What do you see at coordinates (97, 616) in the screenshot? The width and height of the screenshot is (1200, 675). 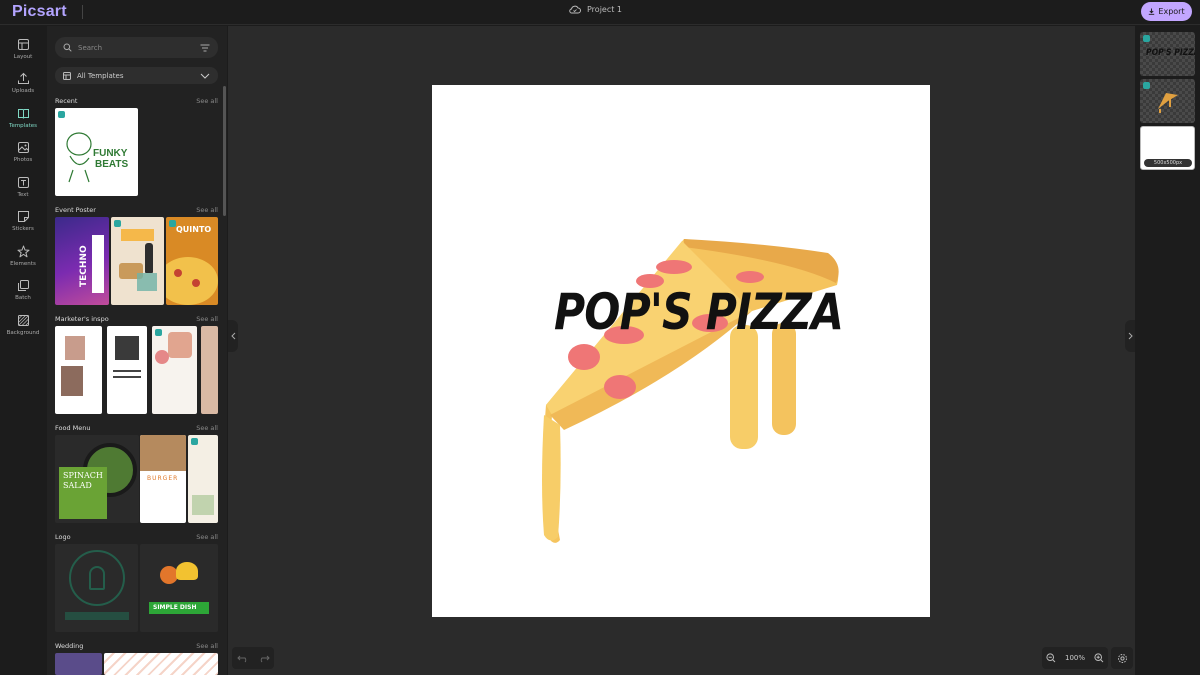 I see `logo-wordmark` at bounding box center [97, 616].